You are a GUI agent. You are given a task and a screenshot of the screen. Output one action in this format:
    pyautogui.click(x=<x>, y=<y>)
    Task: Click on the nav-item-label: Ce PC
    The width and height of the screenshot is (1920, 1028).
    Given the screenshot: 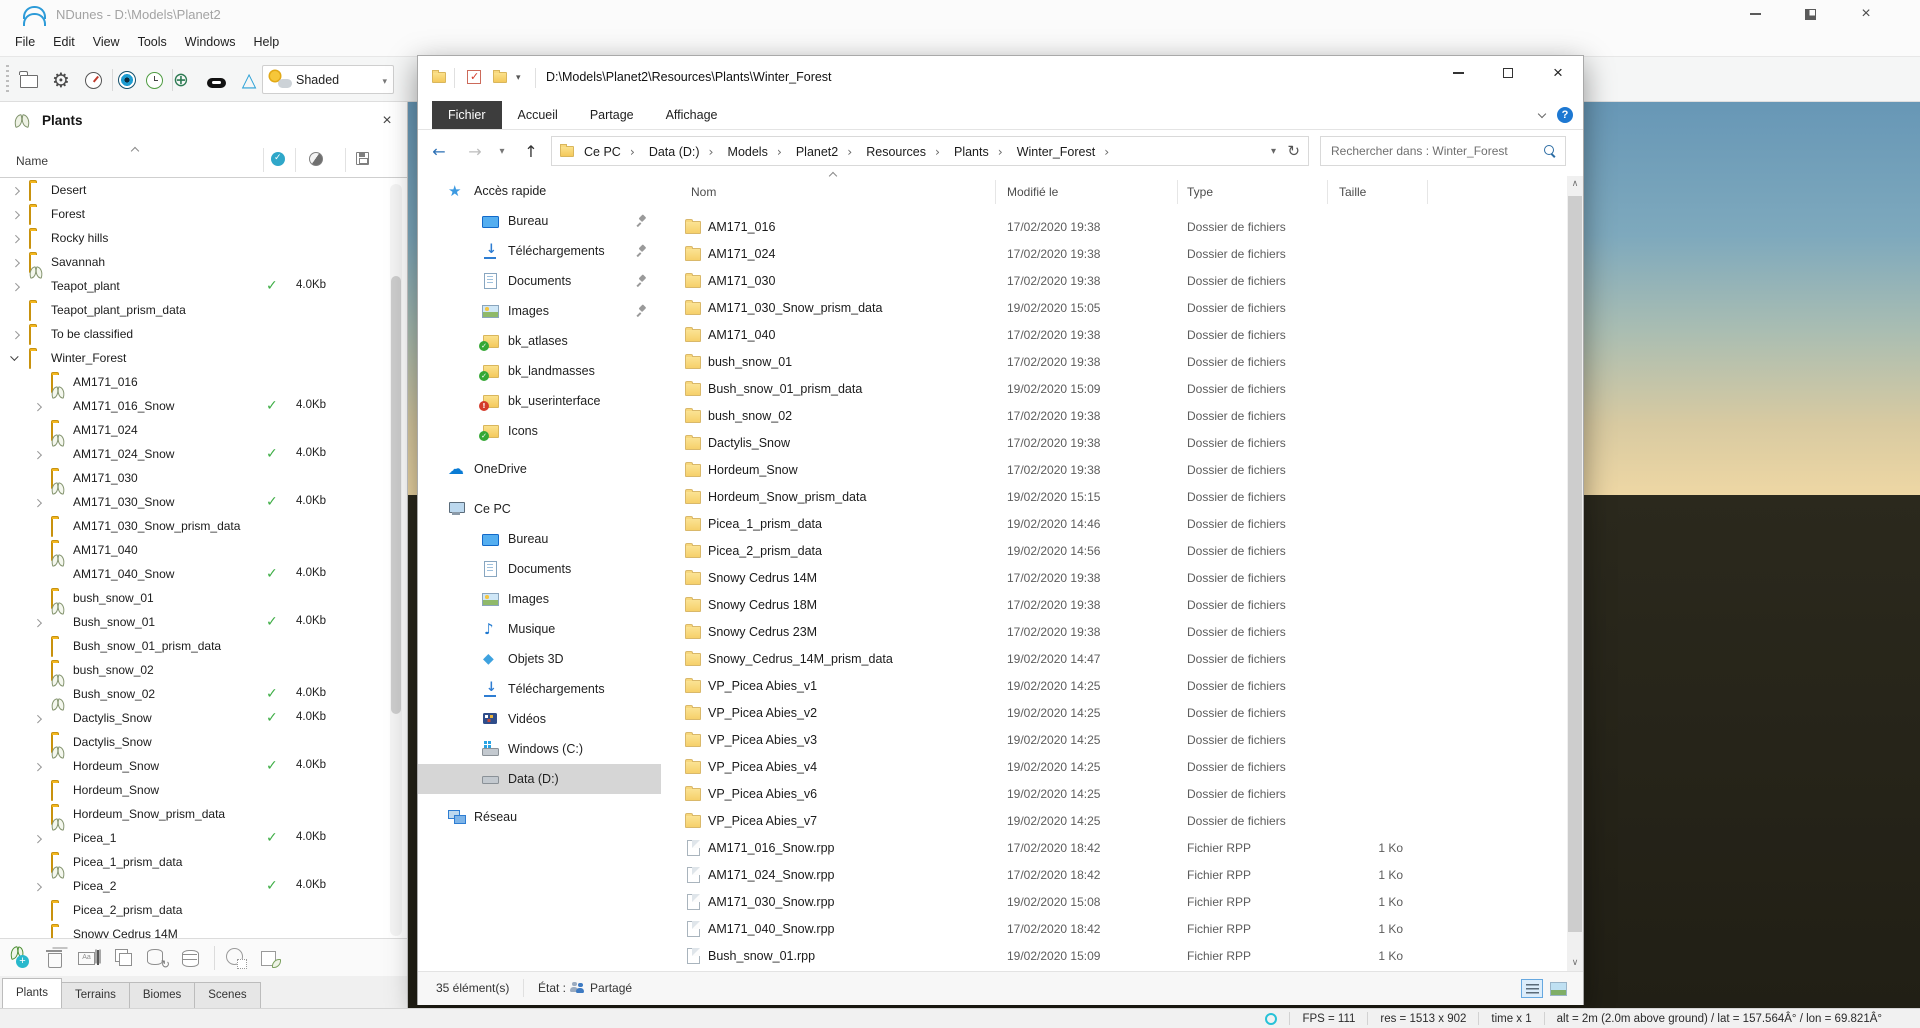 What is the action you would take?
    pyautogui.click(x=492, y=509)
    